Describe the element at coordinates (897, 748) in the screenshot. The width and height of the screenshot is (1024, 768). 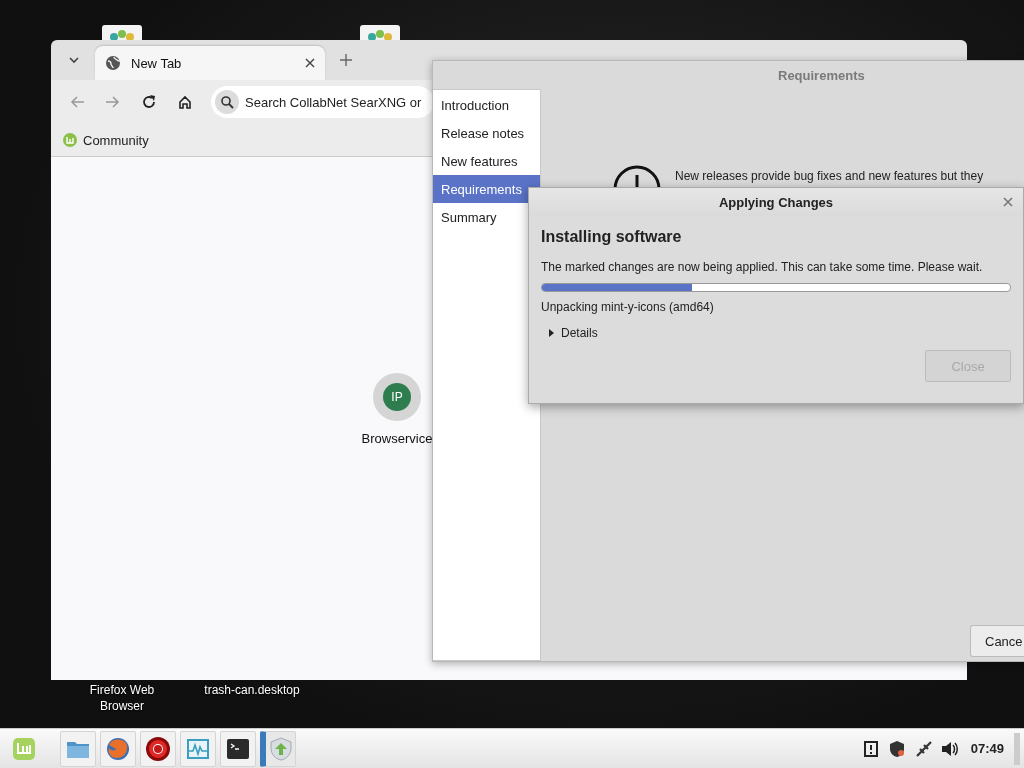
I see `shield-icon` at that location.